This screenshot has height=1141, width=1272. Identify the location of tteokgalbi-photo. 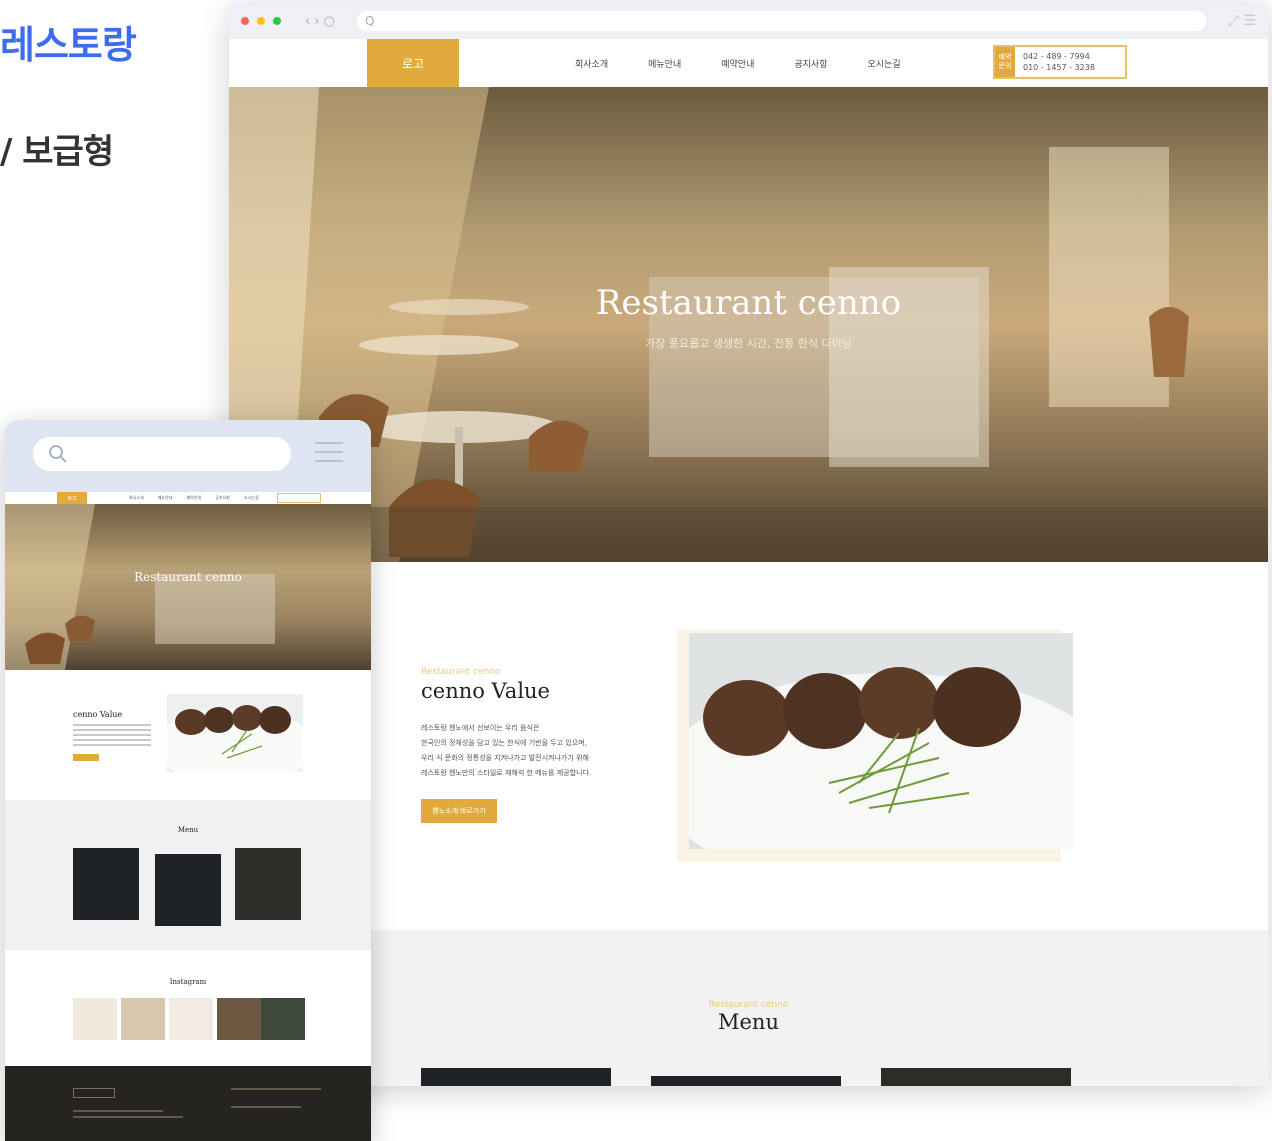
(881, 741).